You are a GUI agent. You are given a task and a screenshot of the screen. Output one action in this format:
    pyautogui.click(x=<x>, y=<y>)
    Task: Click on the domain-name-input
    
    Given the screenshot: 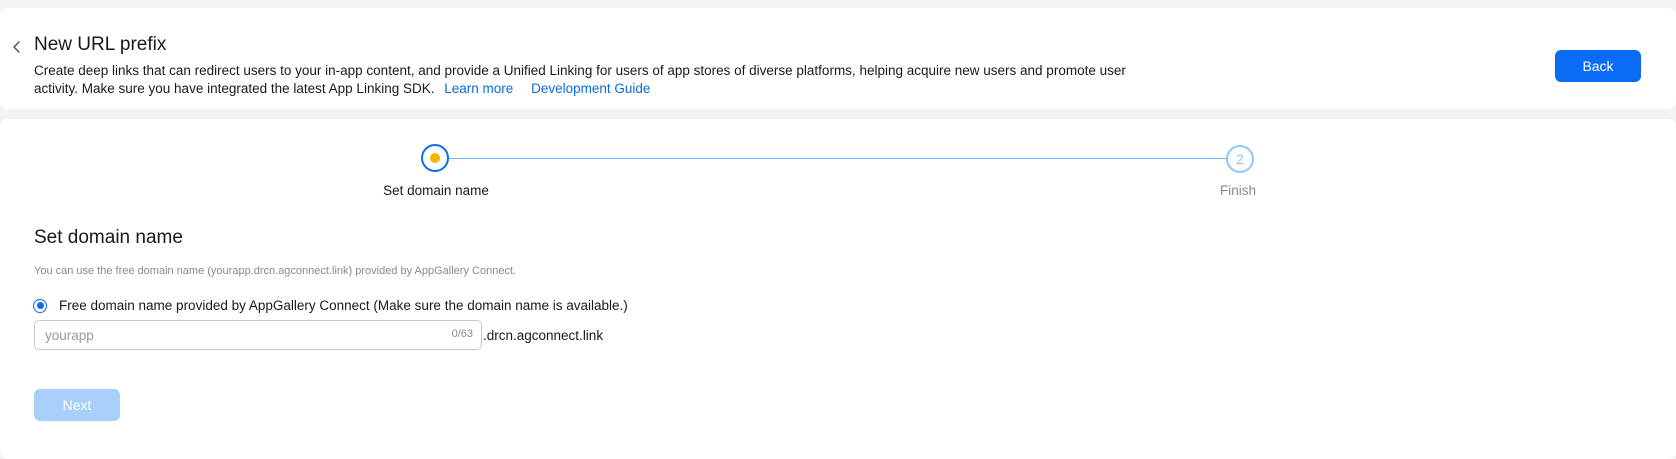 What is the action you would take?
    pyautogui.click(x=235, y=335)
    